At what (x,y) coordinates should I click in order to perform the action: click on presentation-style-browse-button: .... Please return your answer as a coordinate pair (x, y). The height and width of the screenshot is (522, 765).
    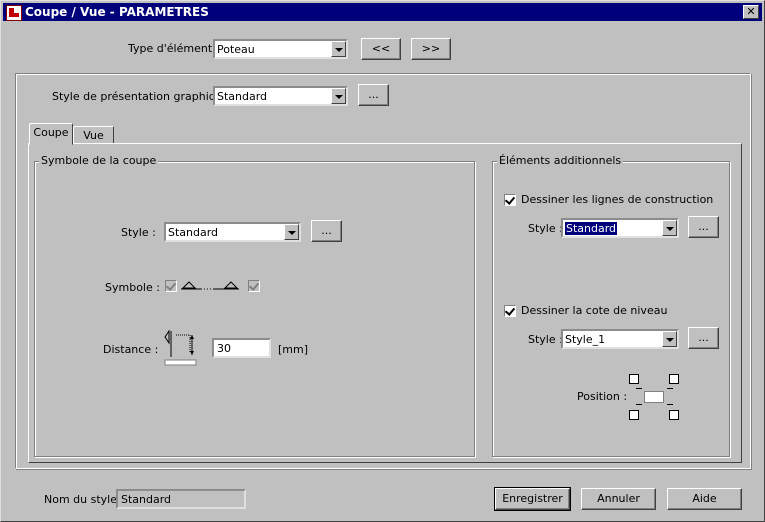
    Looking at the image, I should click on (373, 95).